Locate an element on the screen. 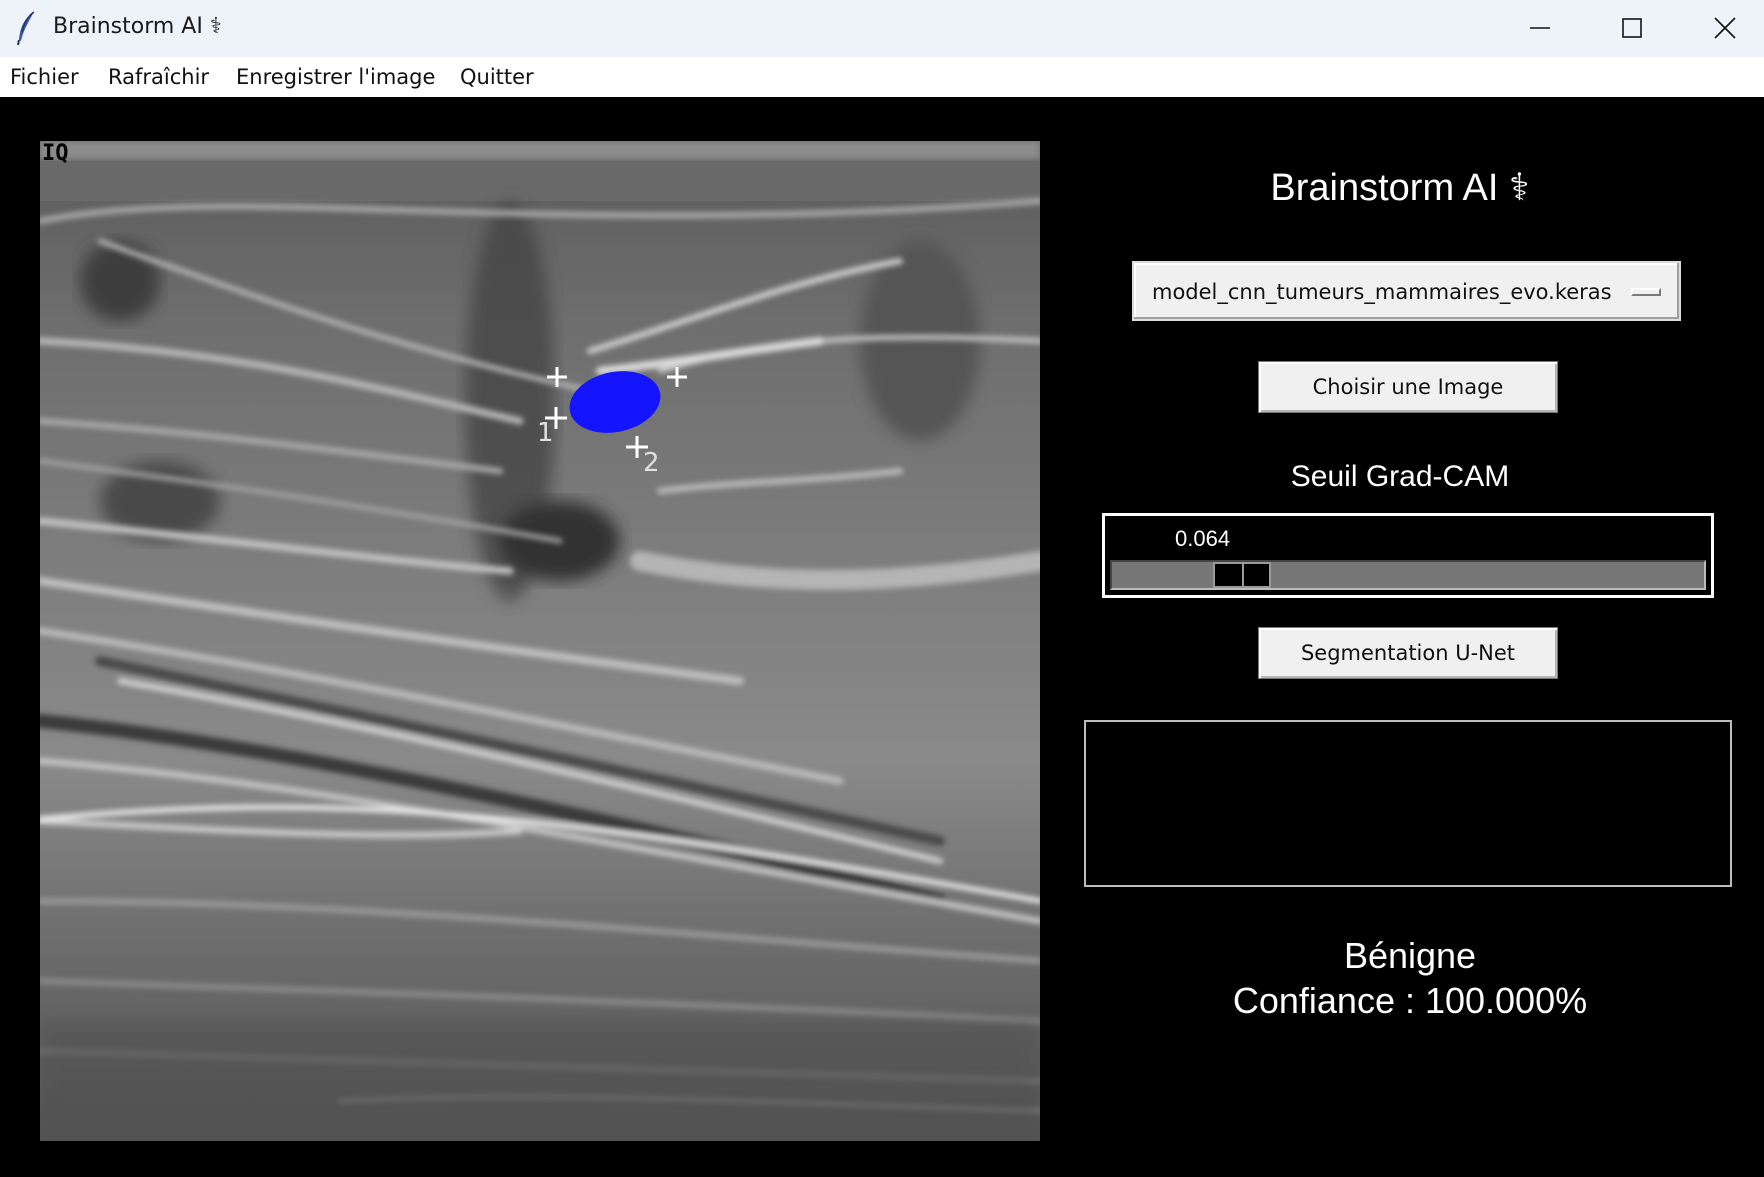 This screenshot has height=1177, width=1764. choose-image-button: Choisir une Image is located at coordinates (1408, 387).